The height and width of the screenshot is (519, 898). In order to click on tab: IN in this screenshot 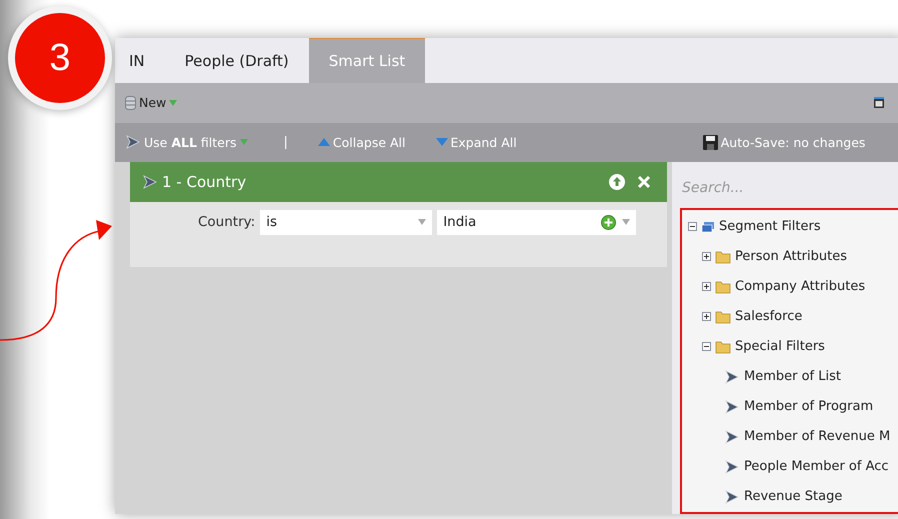, I will do `click(147, 61)`.